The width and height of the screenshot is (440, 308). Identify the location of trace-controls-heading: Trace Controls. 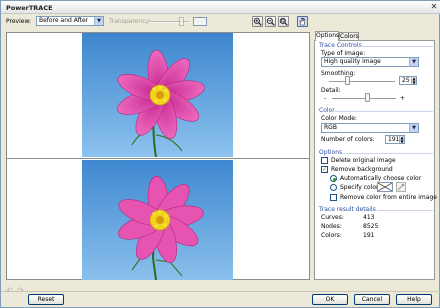
(340, 45).